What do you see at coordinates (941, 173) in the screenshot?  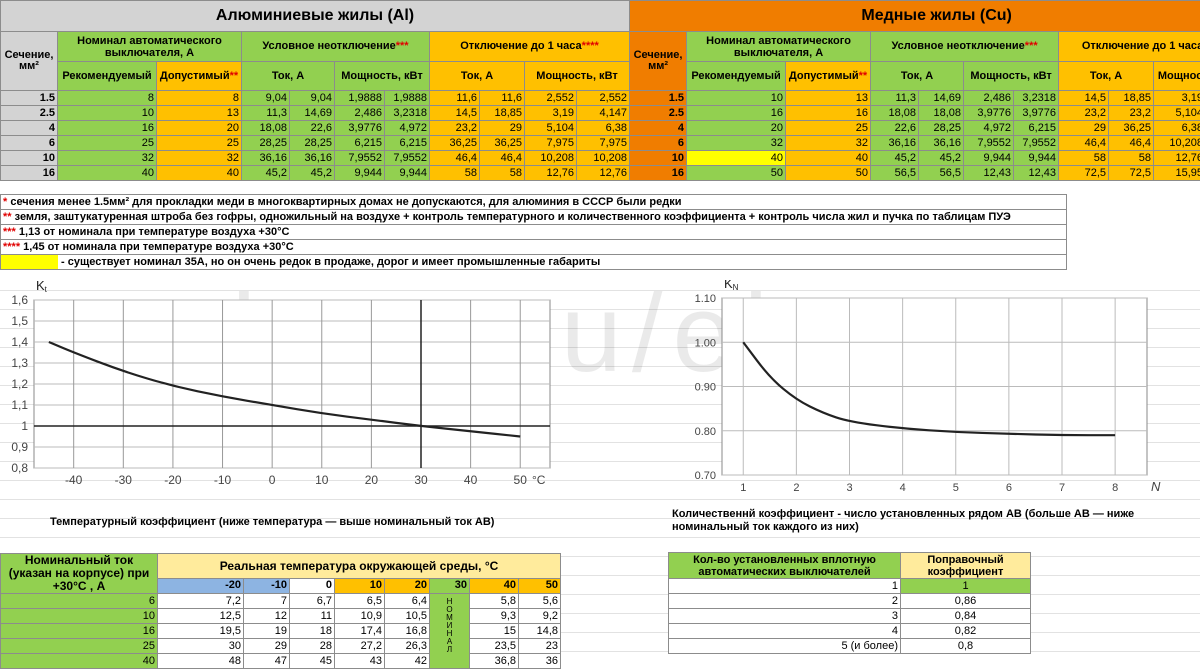 I see `cu-cell: 56,5` at bounding box center [941, 173].